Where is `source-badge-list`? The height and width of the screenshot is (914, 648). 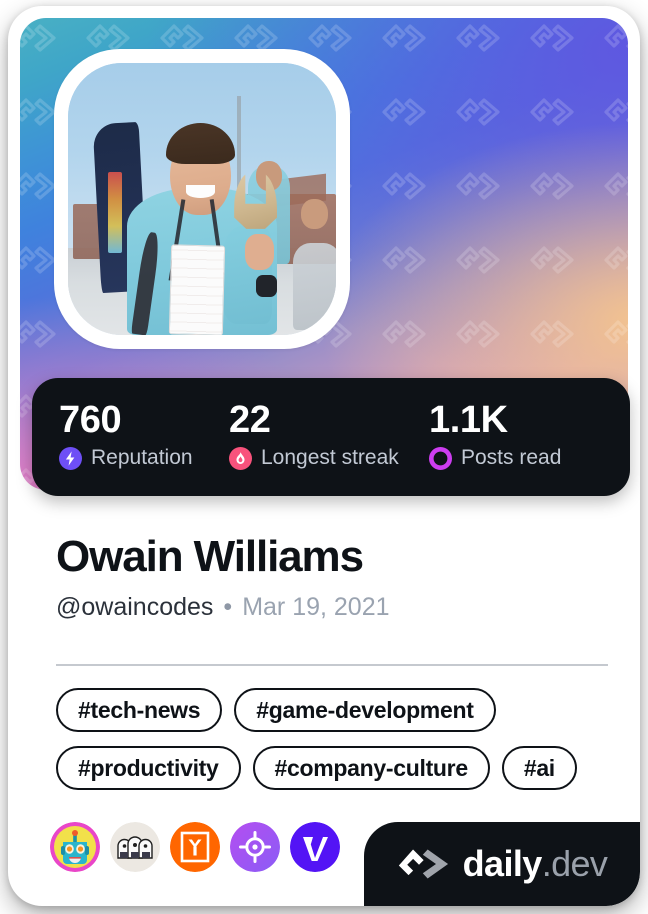 source-badge-list is located at coordinates (195, 847).